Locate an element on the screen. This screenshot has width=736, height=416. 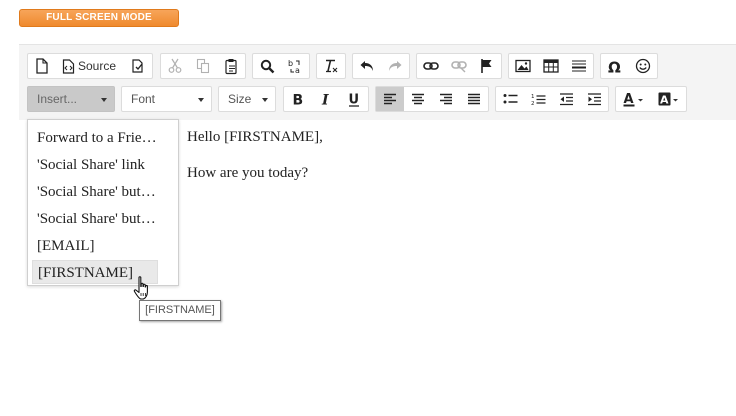
background-color-icon: A is located at coordinates (668, 99).